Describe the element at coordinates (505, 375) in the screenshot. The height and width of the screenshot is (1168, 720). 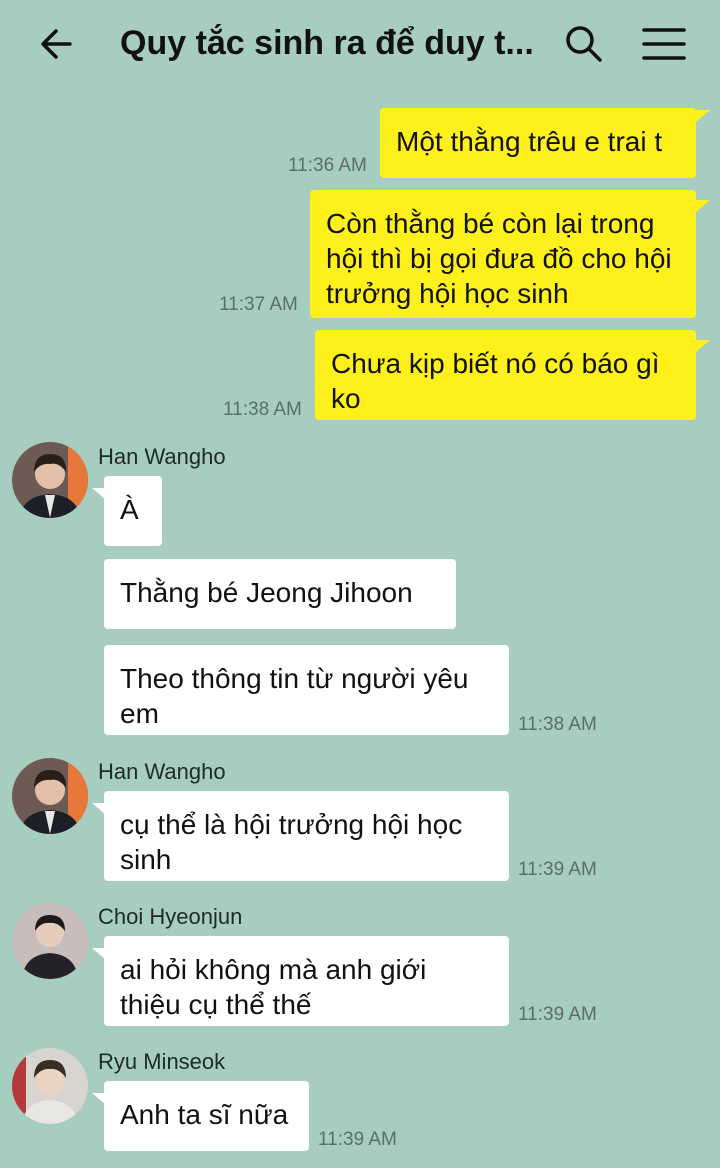
I see `my-message-bubble: Chưa kịp biết nó có báo gì ko` at that location.